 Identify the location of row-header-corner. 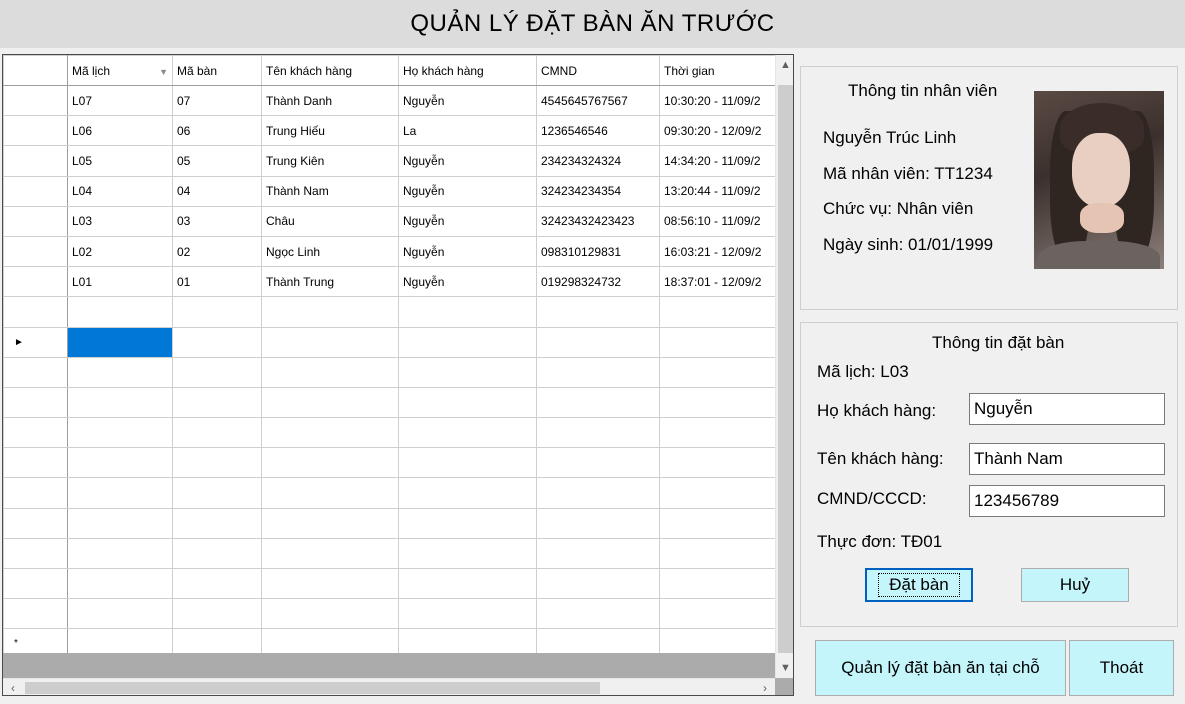
(35, 70).